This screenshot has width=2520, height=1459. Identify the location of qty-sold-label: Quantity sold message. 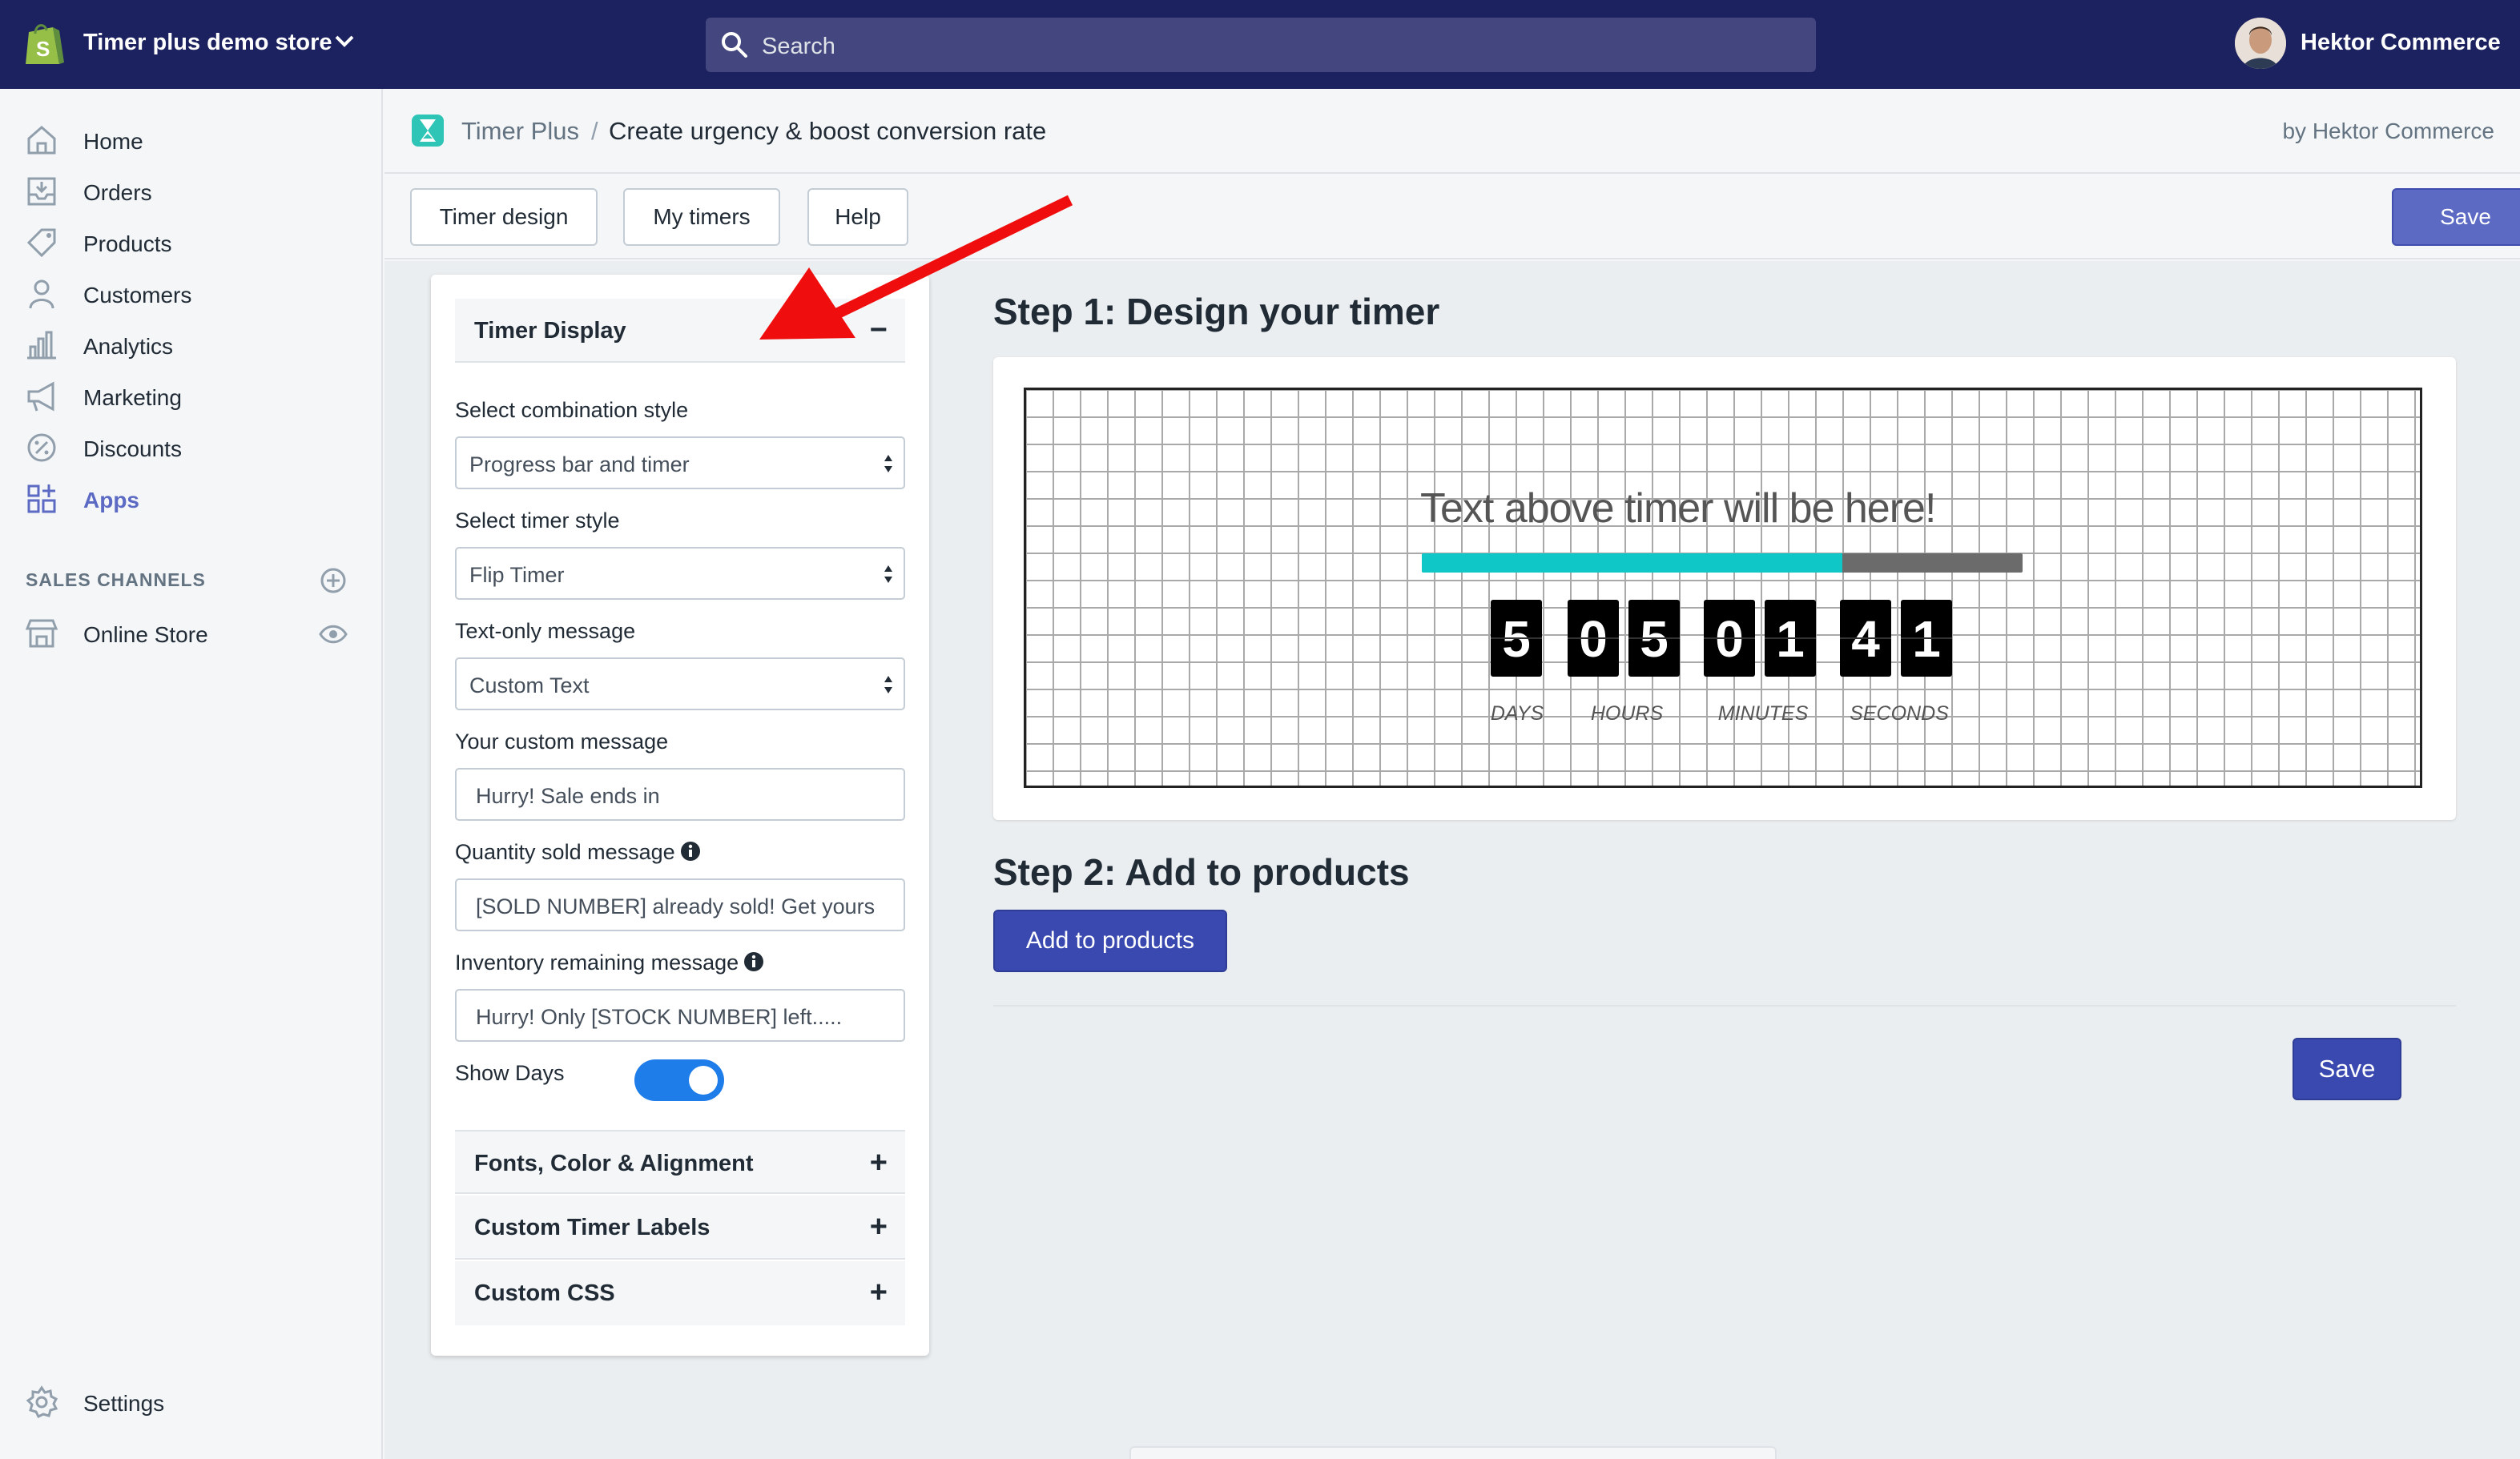
(578, 852).